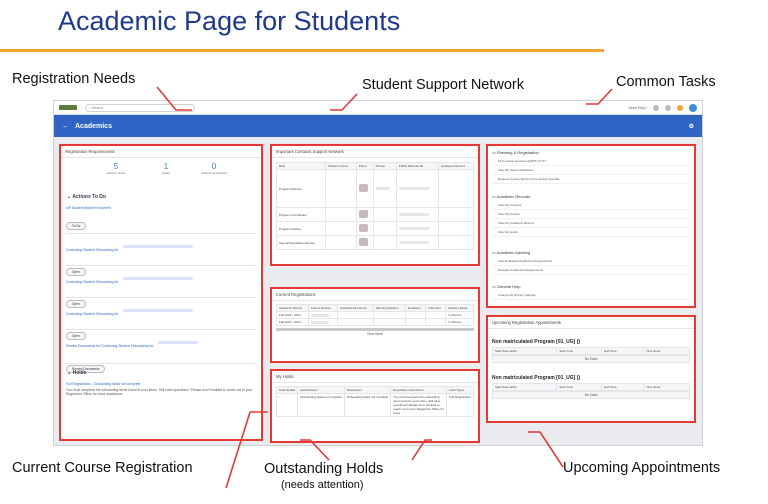 This screenshot has width=768, height=504. What do you see at coordinates (280, 397) in the screenshot?
I see `magnifier-icon: ⌕` at bounding box center [280, 397].